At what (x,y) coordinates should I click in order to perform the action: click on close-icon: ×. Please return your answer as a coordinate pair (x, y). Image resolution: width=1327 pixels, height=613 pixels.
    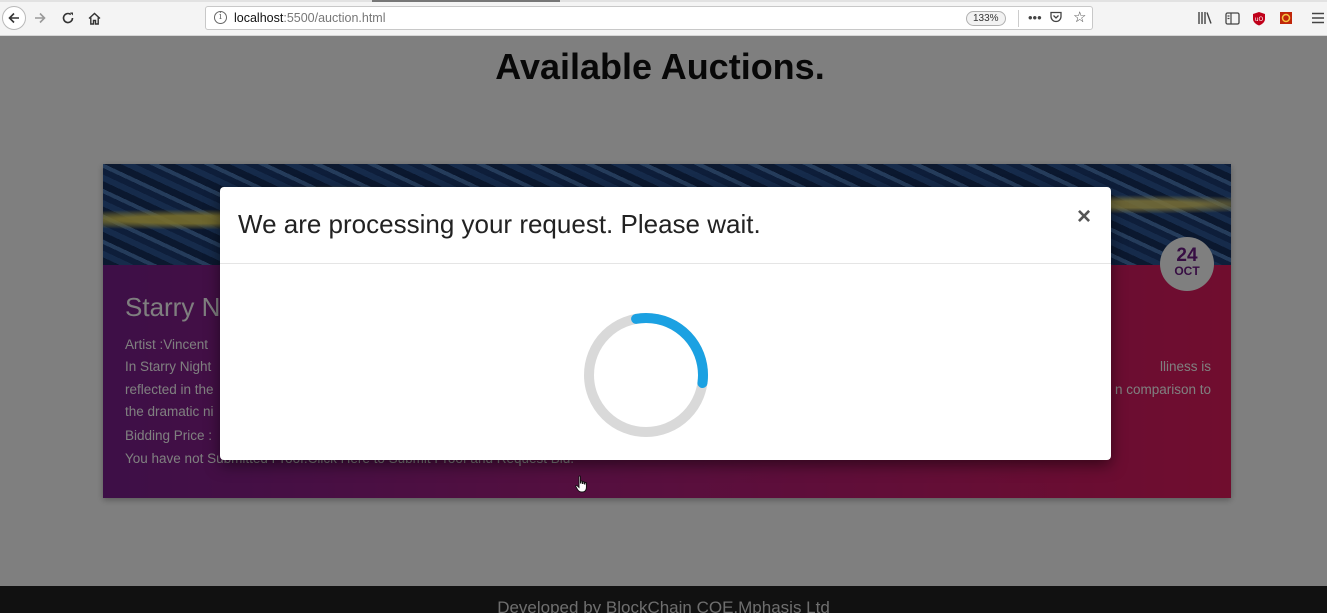
    Looking at the image, I should click on (1084, 217).